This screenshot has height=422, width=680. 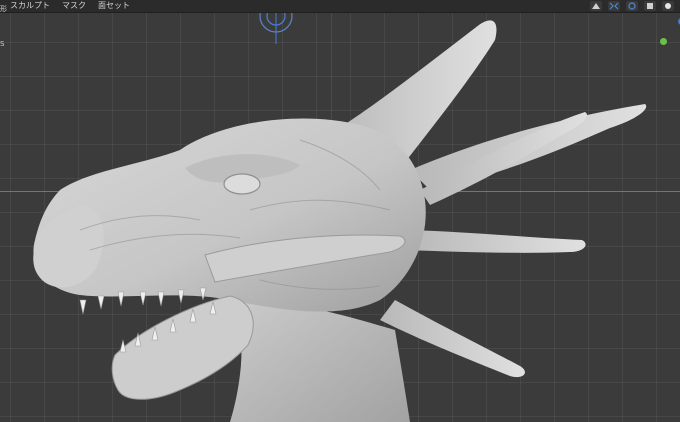 I want to click on sculpt-menu: スカルプト マスク 面セット, so click(x=70, y=6).